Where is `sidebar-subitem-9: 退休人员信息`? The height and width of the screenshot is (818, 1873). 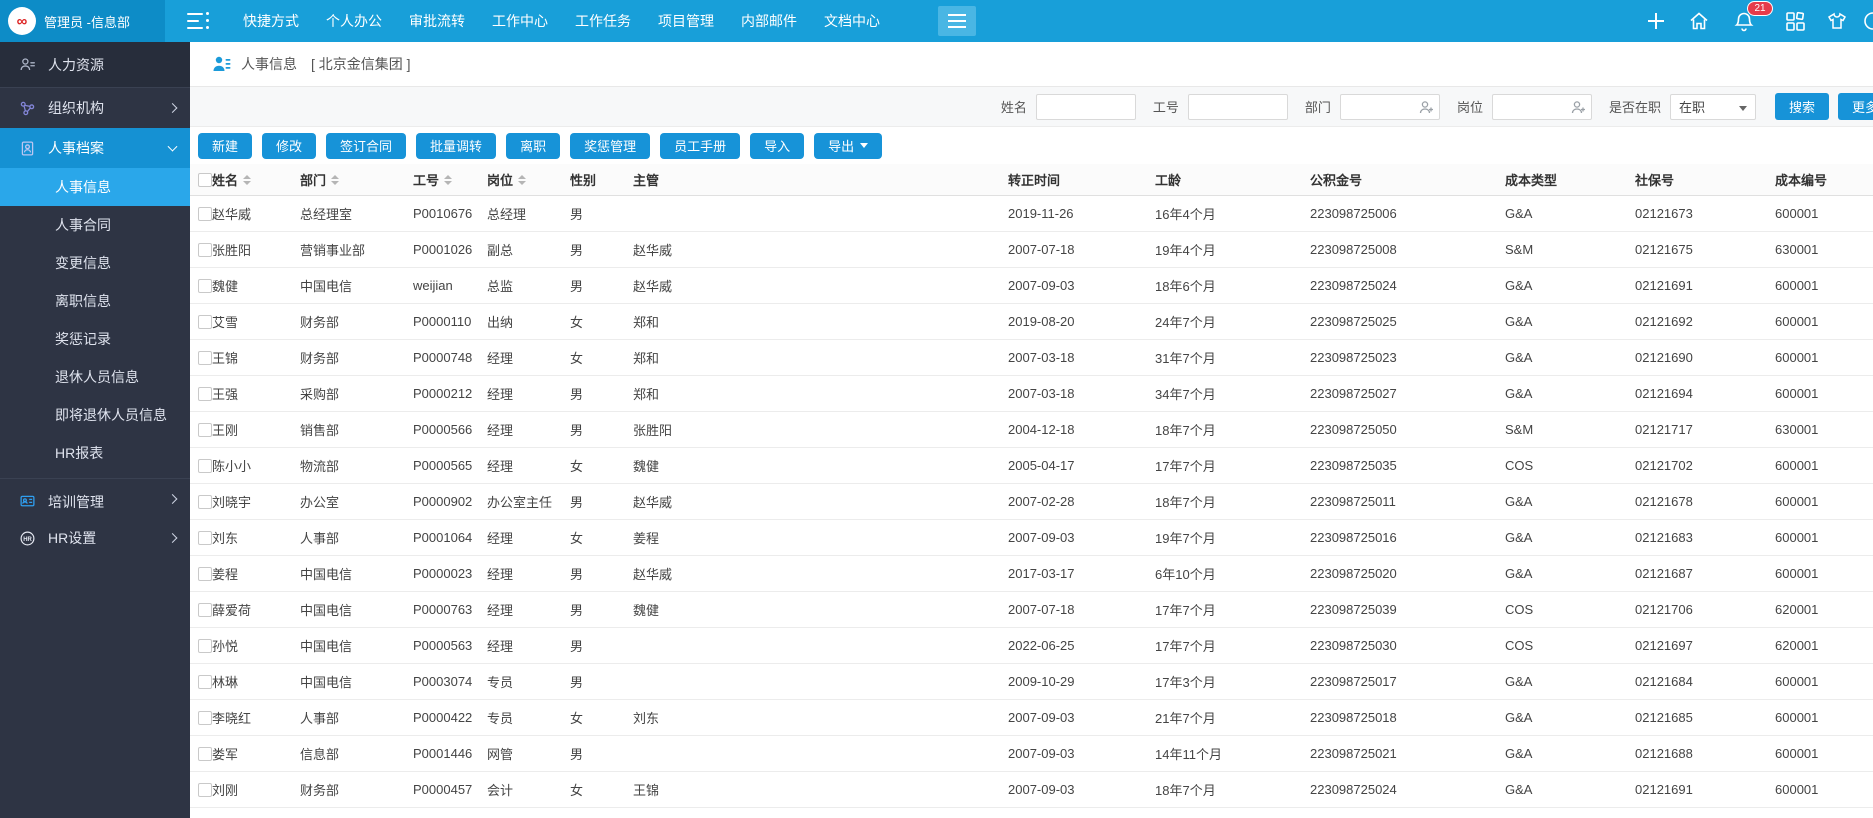 sidebar-subitem-9: 退休人员信息 is located at coordinates (95, 377).